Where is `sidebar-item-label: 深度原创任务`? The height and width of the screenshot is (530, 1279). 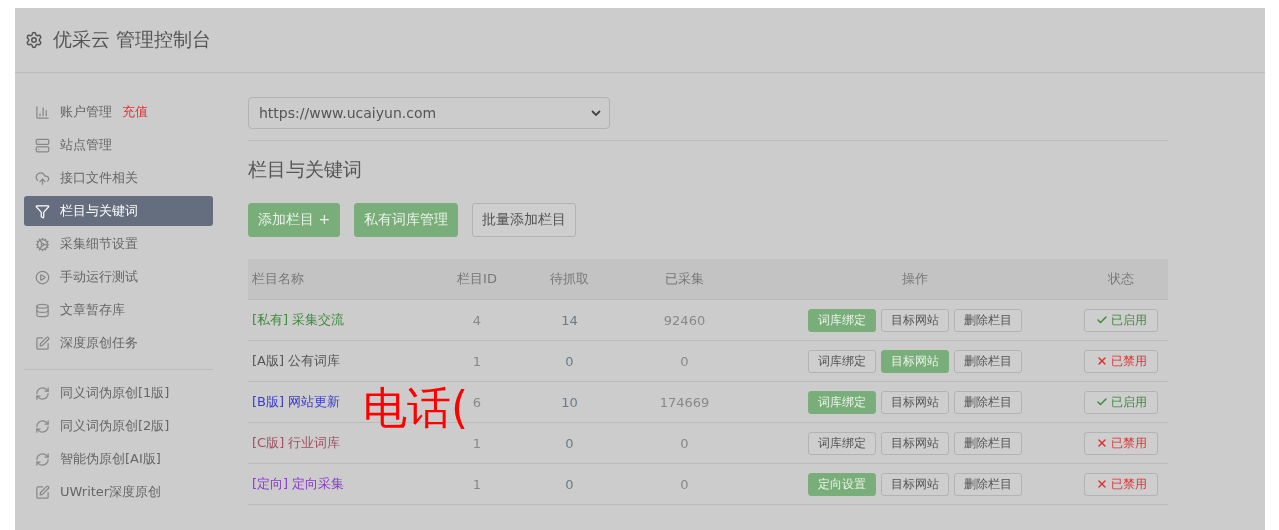 sidebar-item-label: 深度原创任务 is located at coordinates (99, 343).